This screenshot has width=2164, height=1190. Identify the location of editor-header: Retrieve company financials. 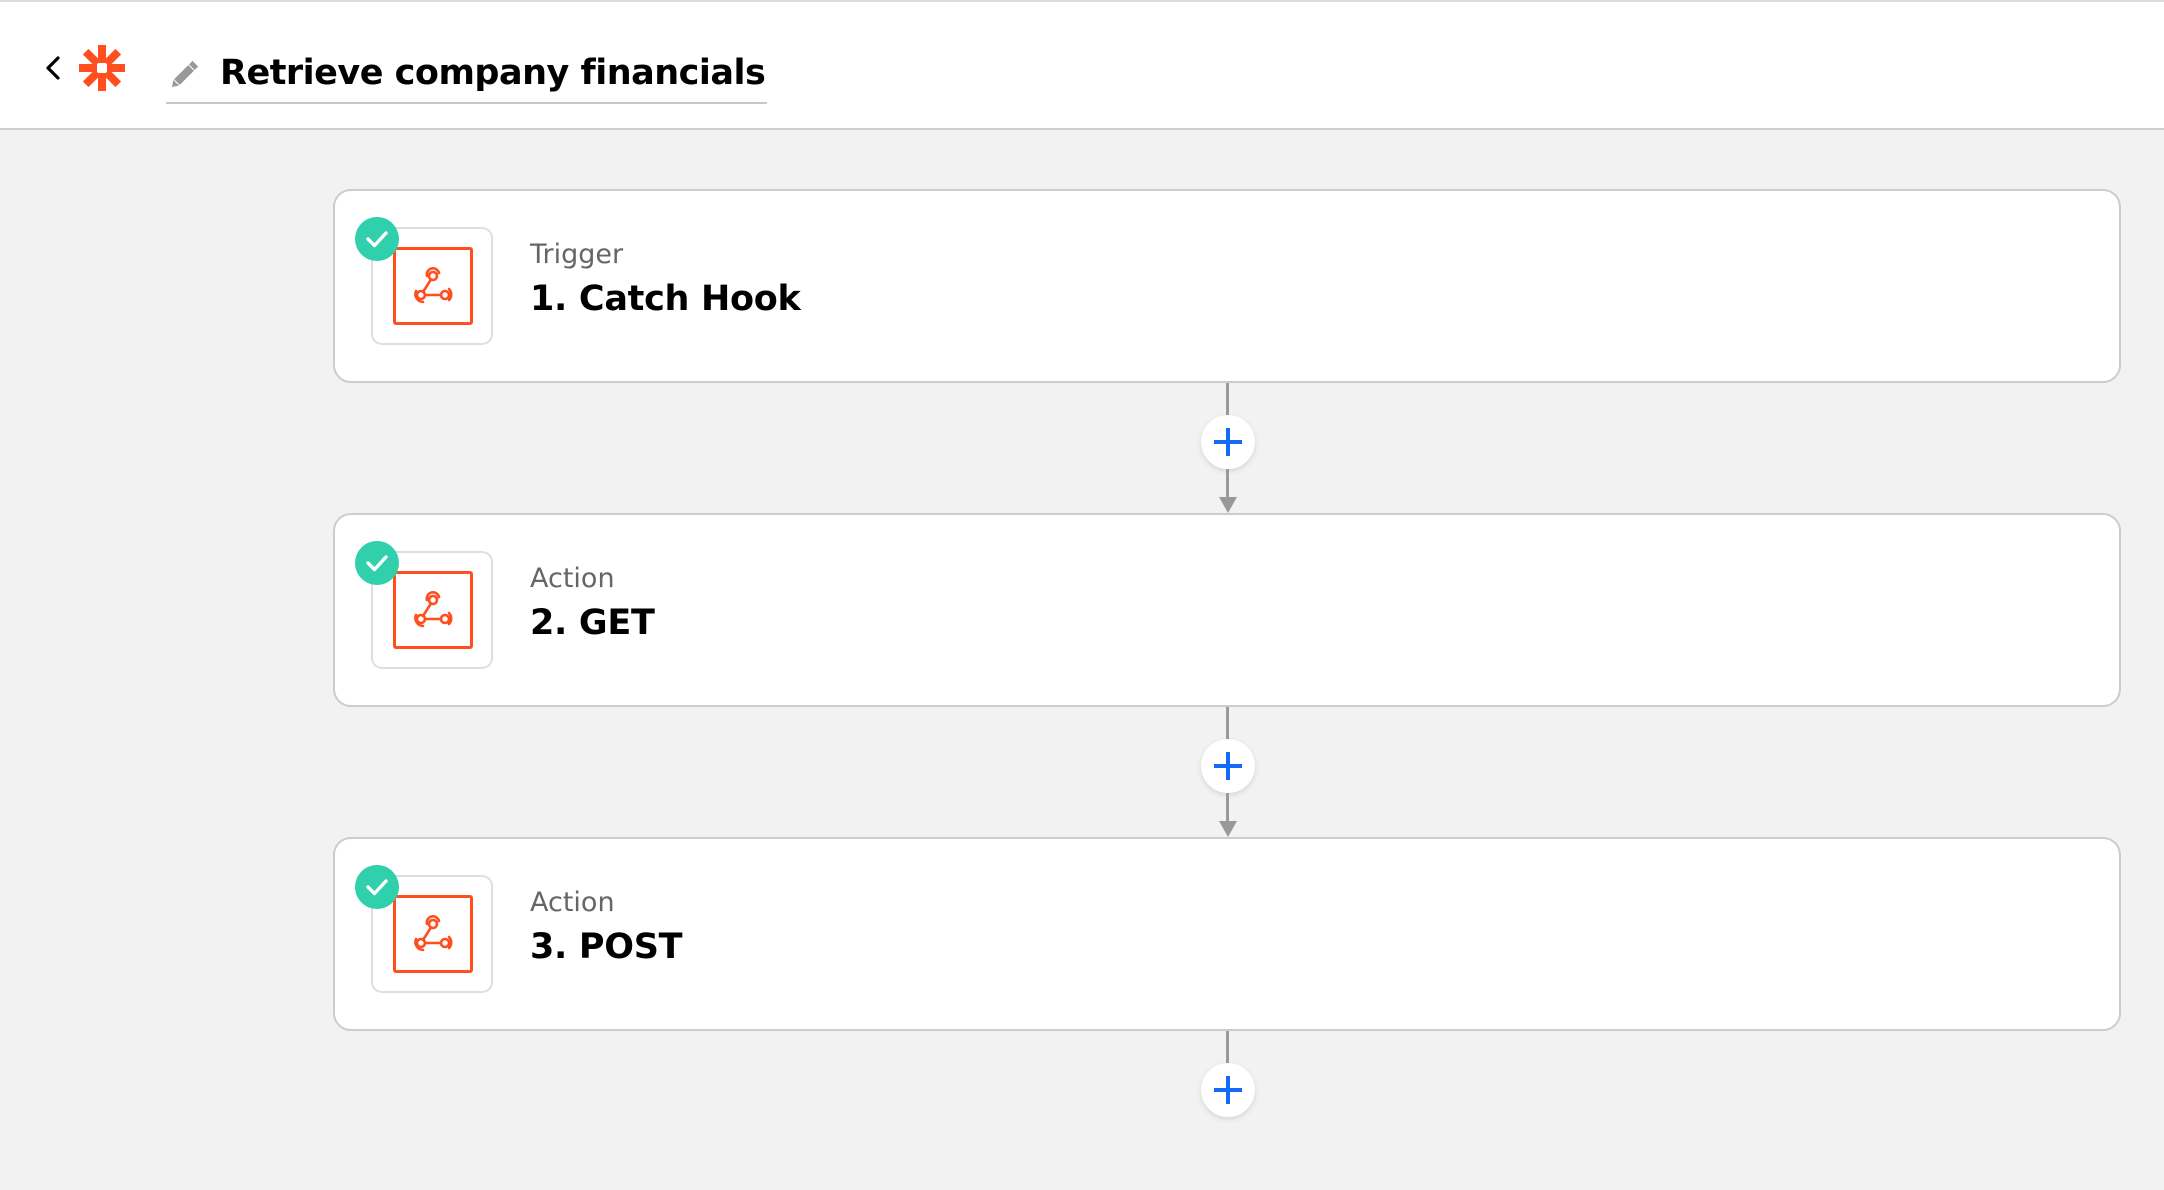
(1082, 65).